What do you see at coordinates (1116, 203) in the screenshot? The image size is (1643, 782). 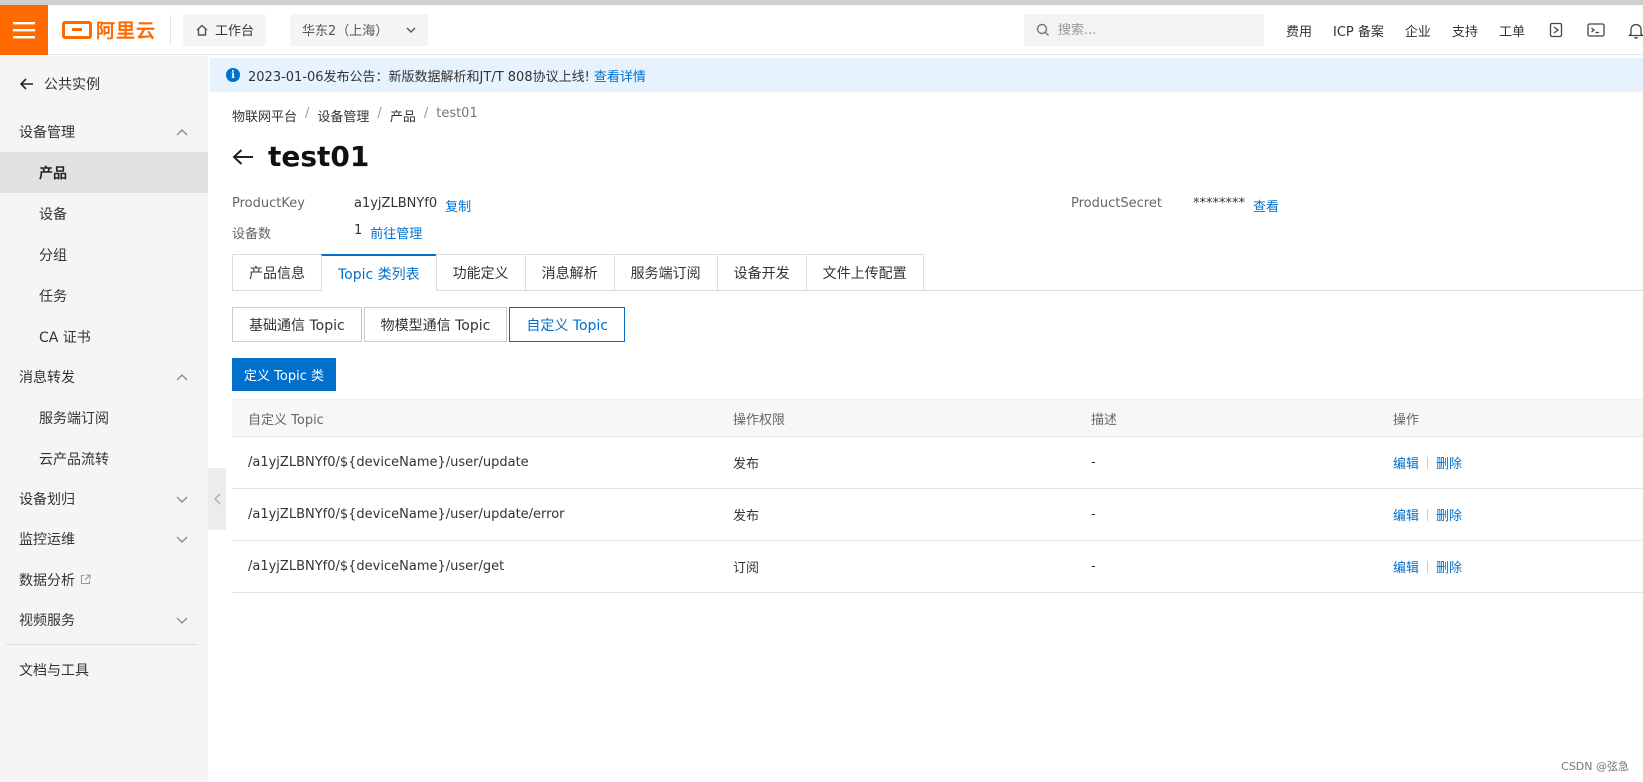 I see `product-secret-label: ProductSecret` at bounding box center [1116, 203].